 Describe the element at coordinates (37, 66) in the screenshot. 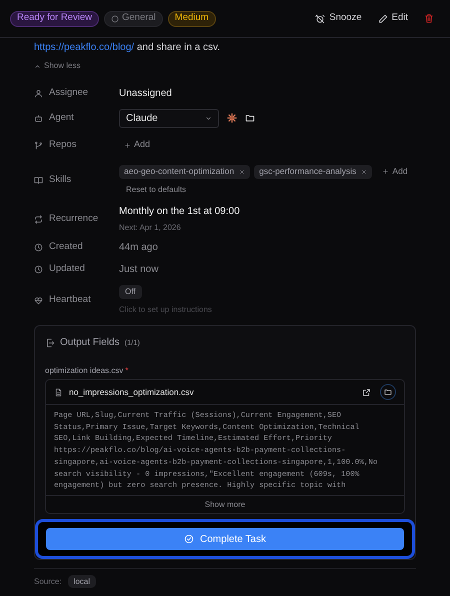

I see `chevron-up-icon` at that location.